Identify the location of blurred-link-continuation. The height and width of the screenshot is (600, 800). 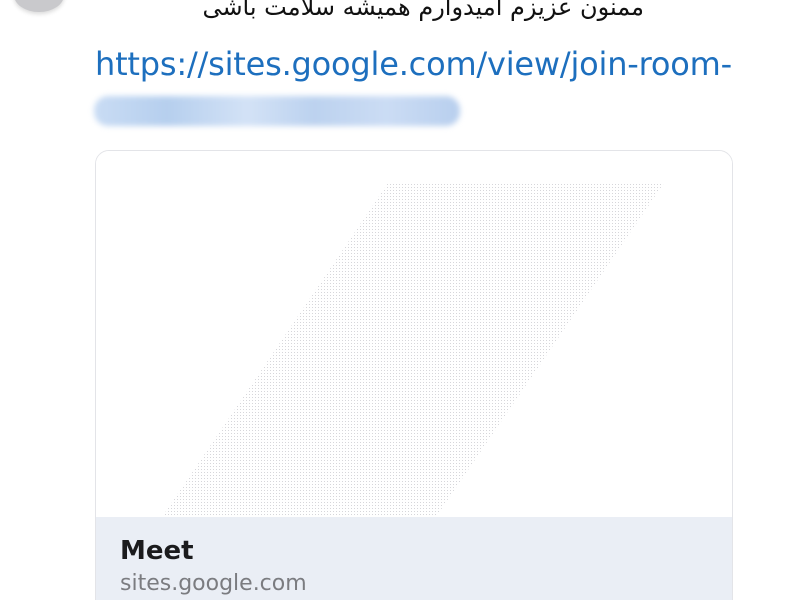
(277, 111).